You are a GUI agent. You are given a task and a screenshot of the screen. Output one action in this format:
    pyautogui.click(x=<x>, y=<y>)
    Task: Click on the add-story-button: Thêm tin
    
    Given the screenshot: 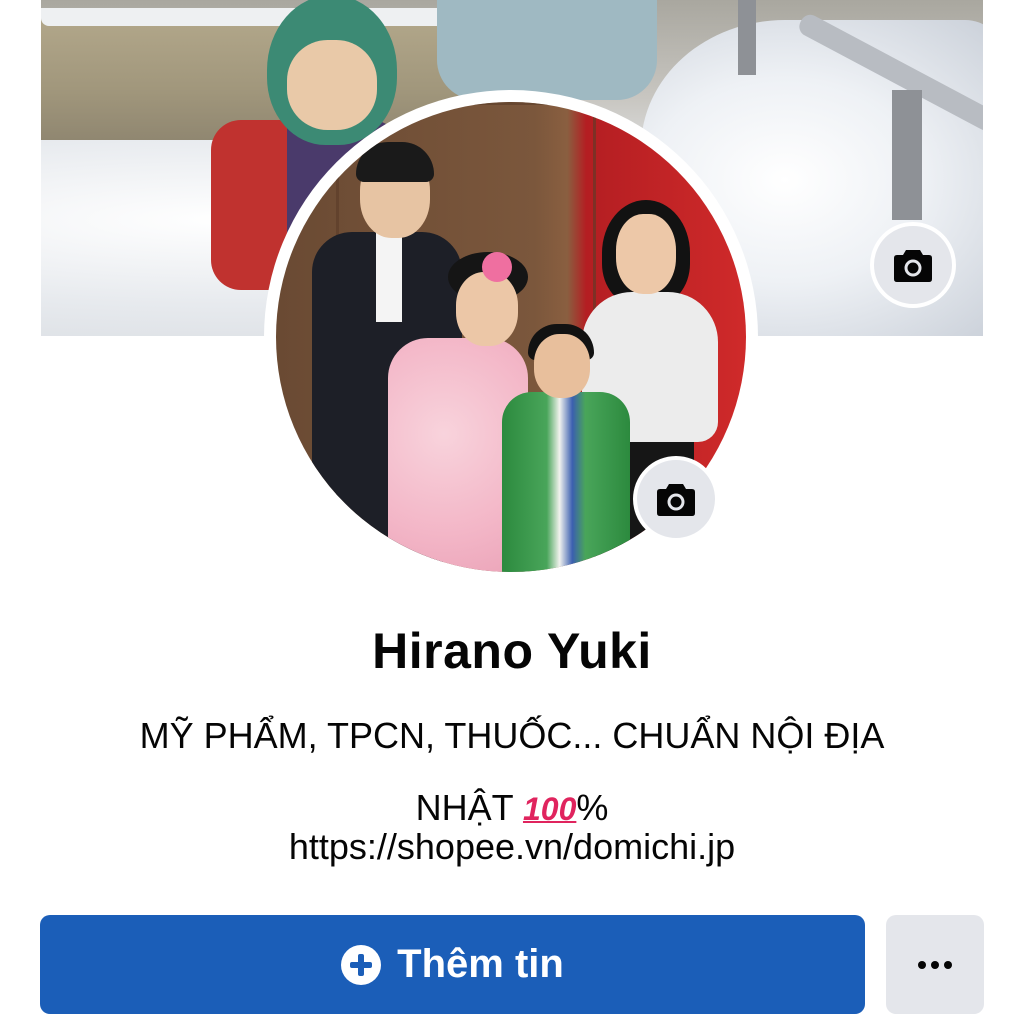 What is the action you would take?
    pyautogui.click(x=452, y=964)
    